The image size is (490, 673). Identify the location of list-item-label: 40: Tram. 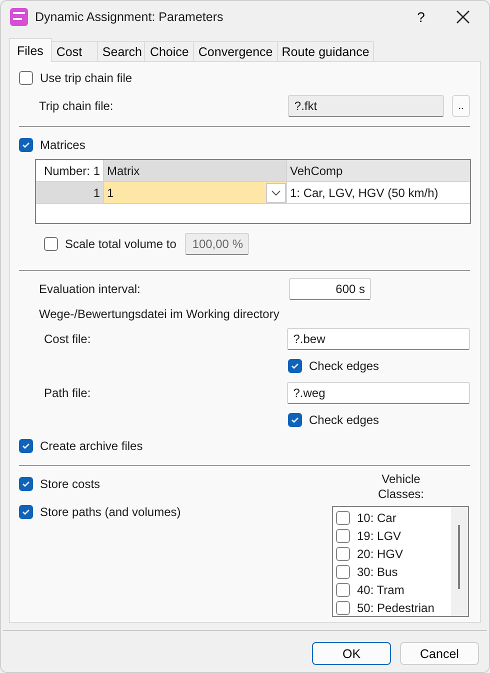
(380, 590).